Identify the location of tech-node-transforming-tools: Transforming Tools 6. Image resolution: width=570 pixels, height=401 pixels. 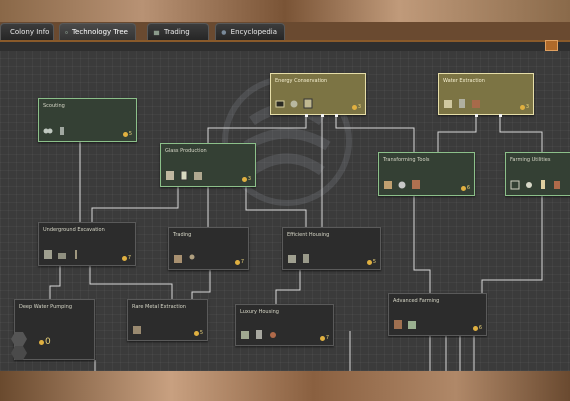
(426, 174).